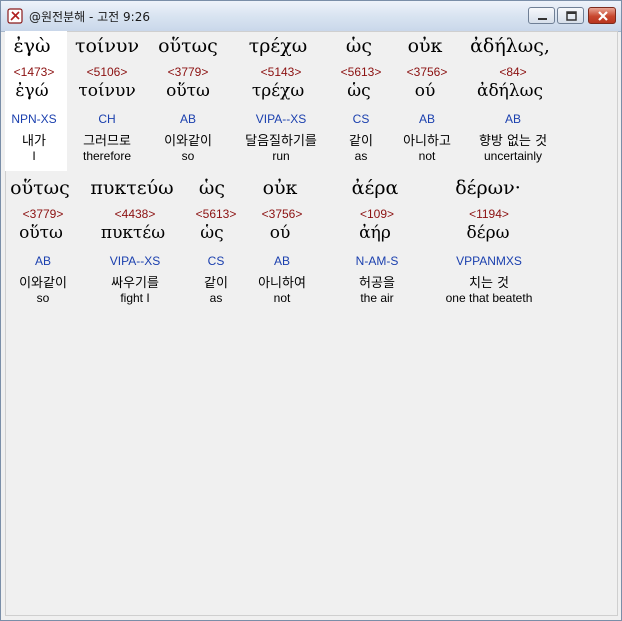 Image resolution: width=622 pixels, height=621 pixels. What do you see at coordinates (489, 298) in the screenshot?
I see `english-gloss: one that beateth` at bounding box center [489, 298].